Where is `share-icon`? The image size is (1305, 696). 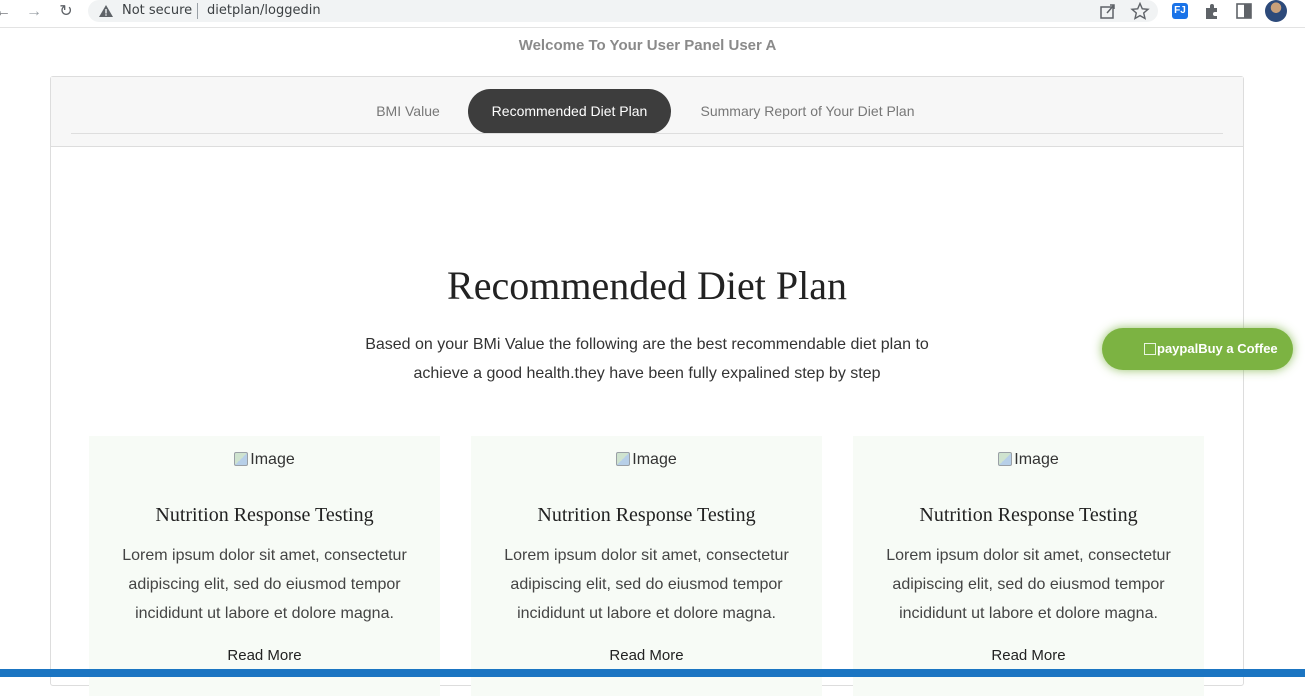 share-icon is located at coordinates (1108, 11).